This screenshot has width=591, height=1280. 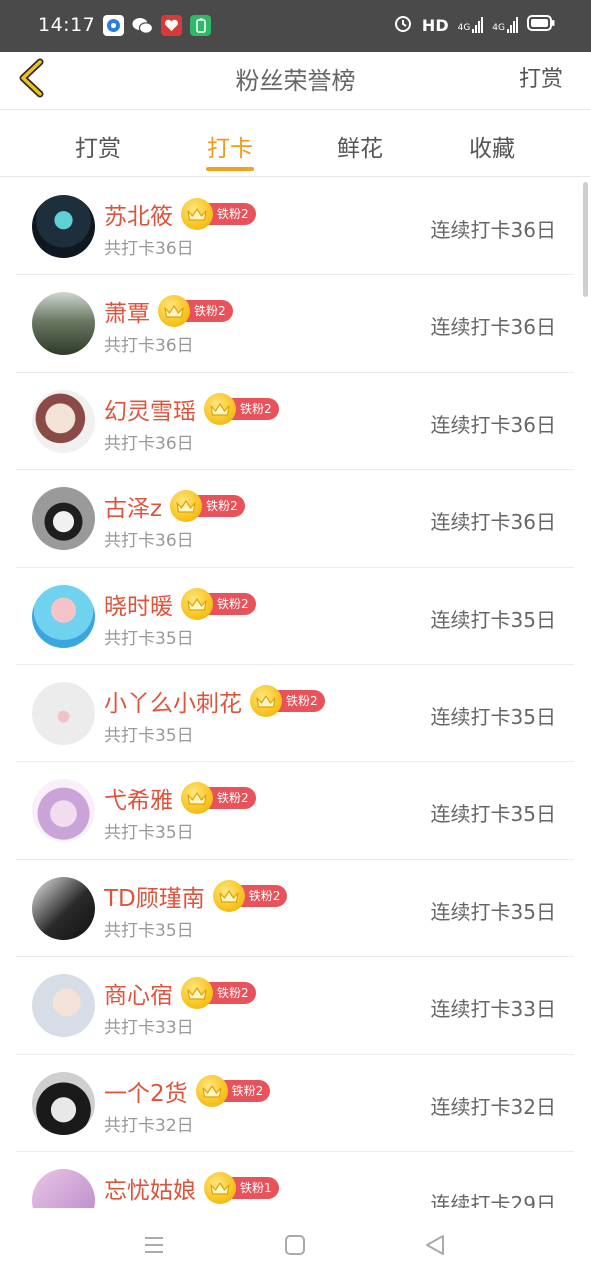 What do you see at coordinates (295, 1103) in the screenshot?
I see `list-item: 一个2货 铁粉2 共打卡32日 连续打卡32日` at bounding box center [295, 1103].